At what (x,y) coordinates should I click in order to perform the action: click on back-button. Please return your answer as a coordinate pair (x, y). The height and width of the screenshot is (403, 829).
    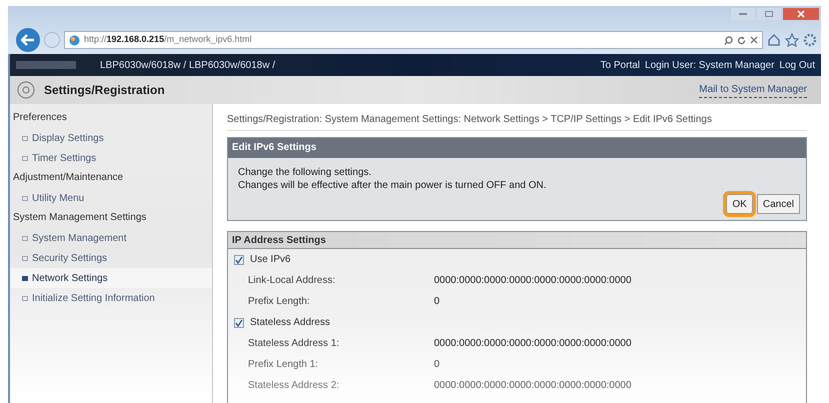
    Looking at the image, I should click on (28, 40).